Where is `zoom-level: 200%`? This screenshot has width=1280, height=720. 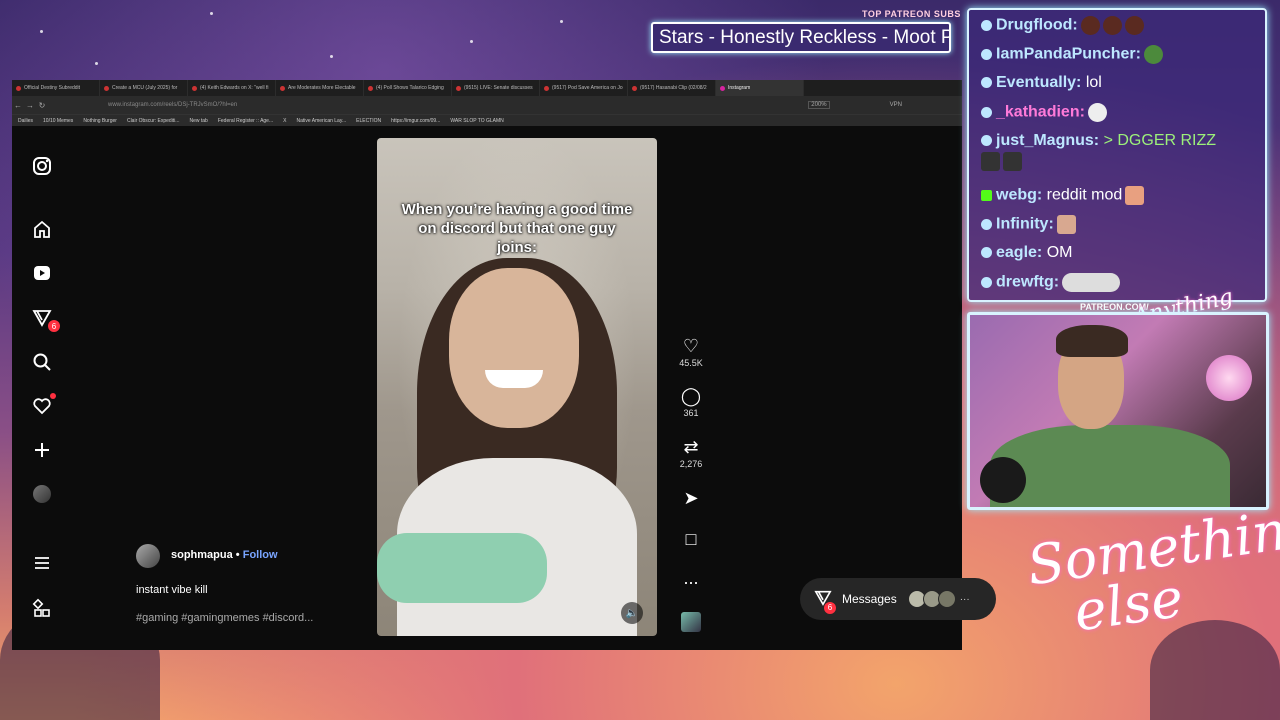 zoom-level: 200% is located at coordinates (819, 105).